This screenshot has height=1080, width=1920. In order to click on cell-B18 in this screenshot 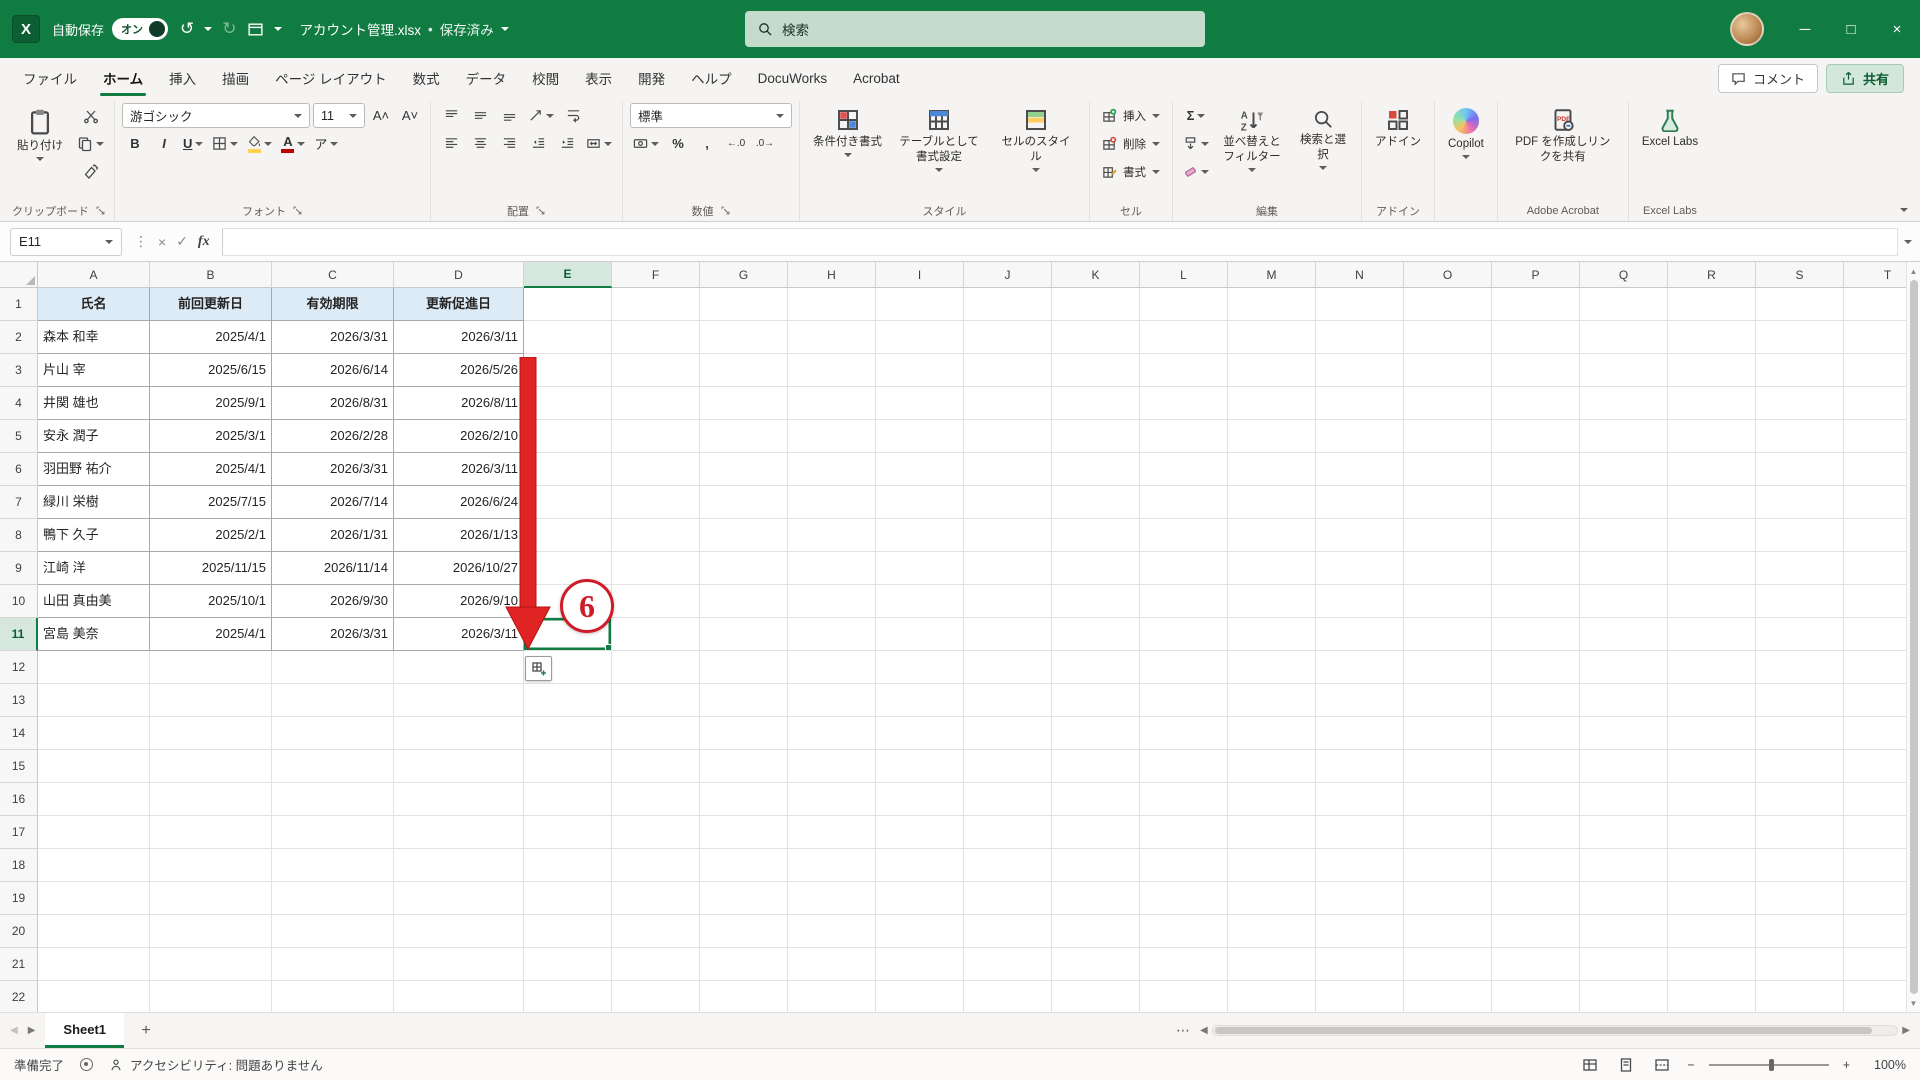, I will do `click(211, 865)`.